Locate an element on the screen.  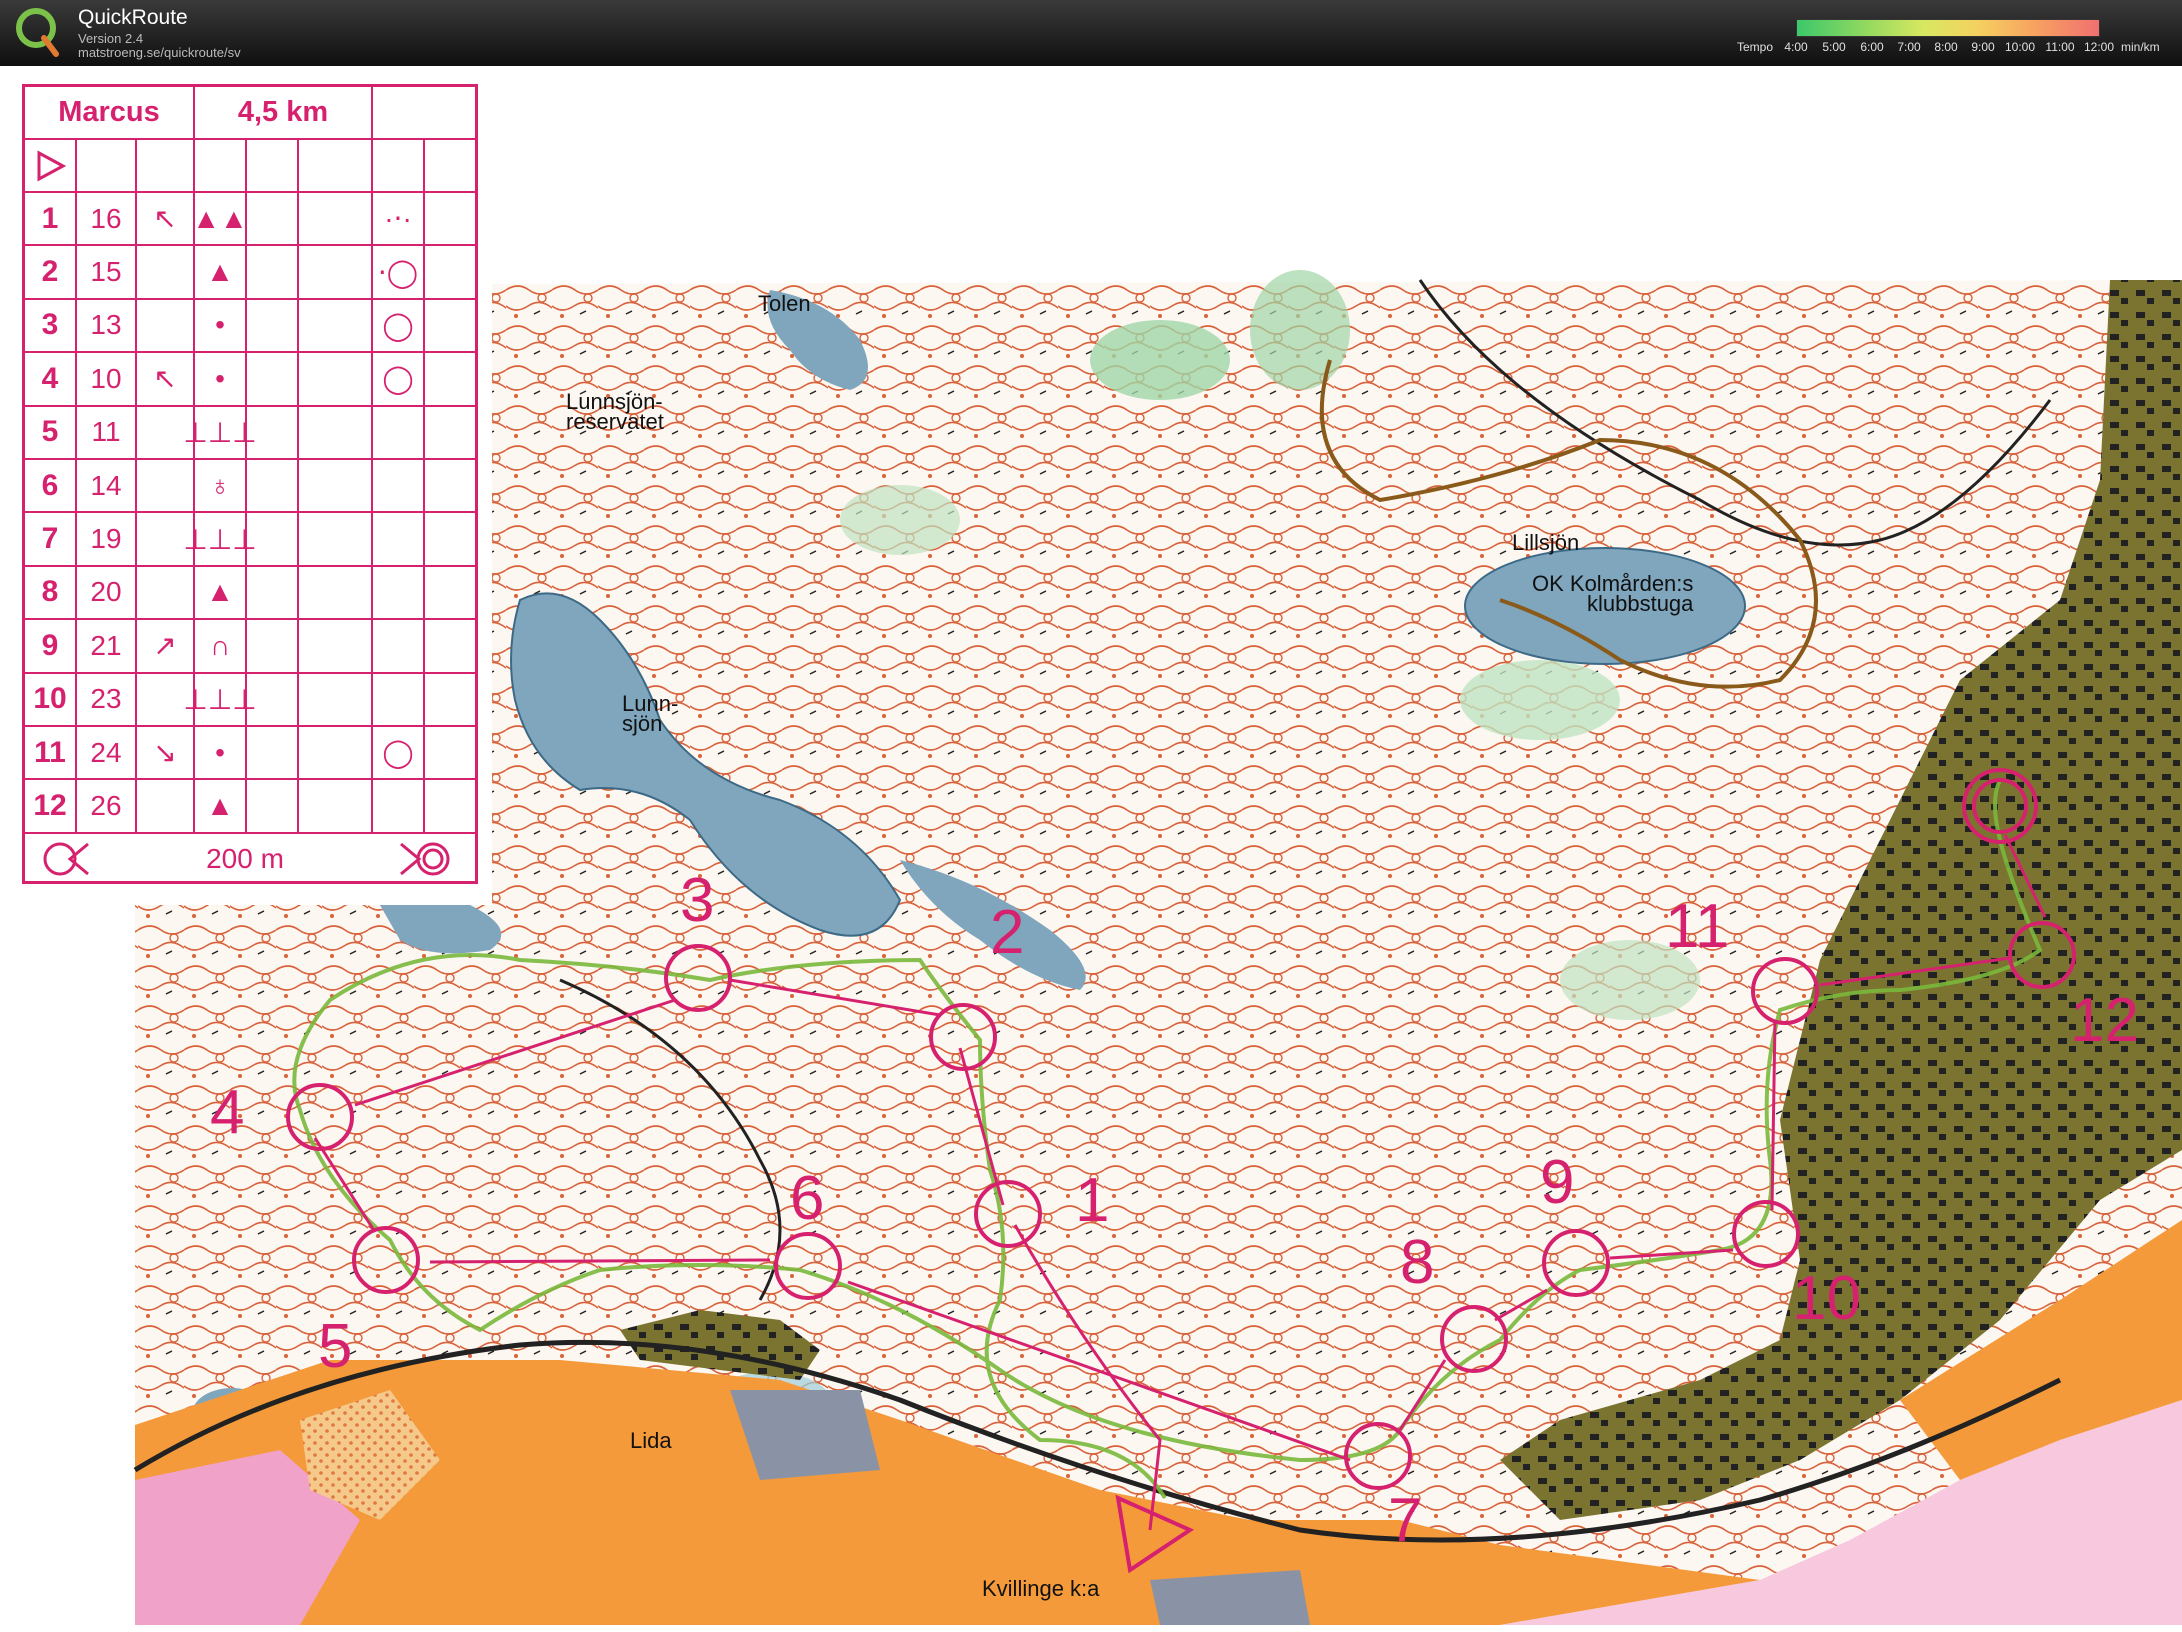
finish-distance: 200 m is located at coordinates (245, 858).